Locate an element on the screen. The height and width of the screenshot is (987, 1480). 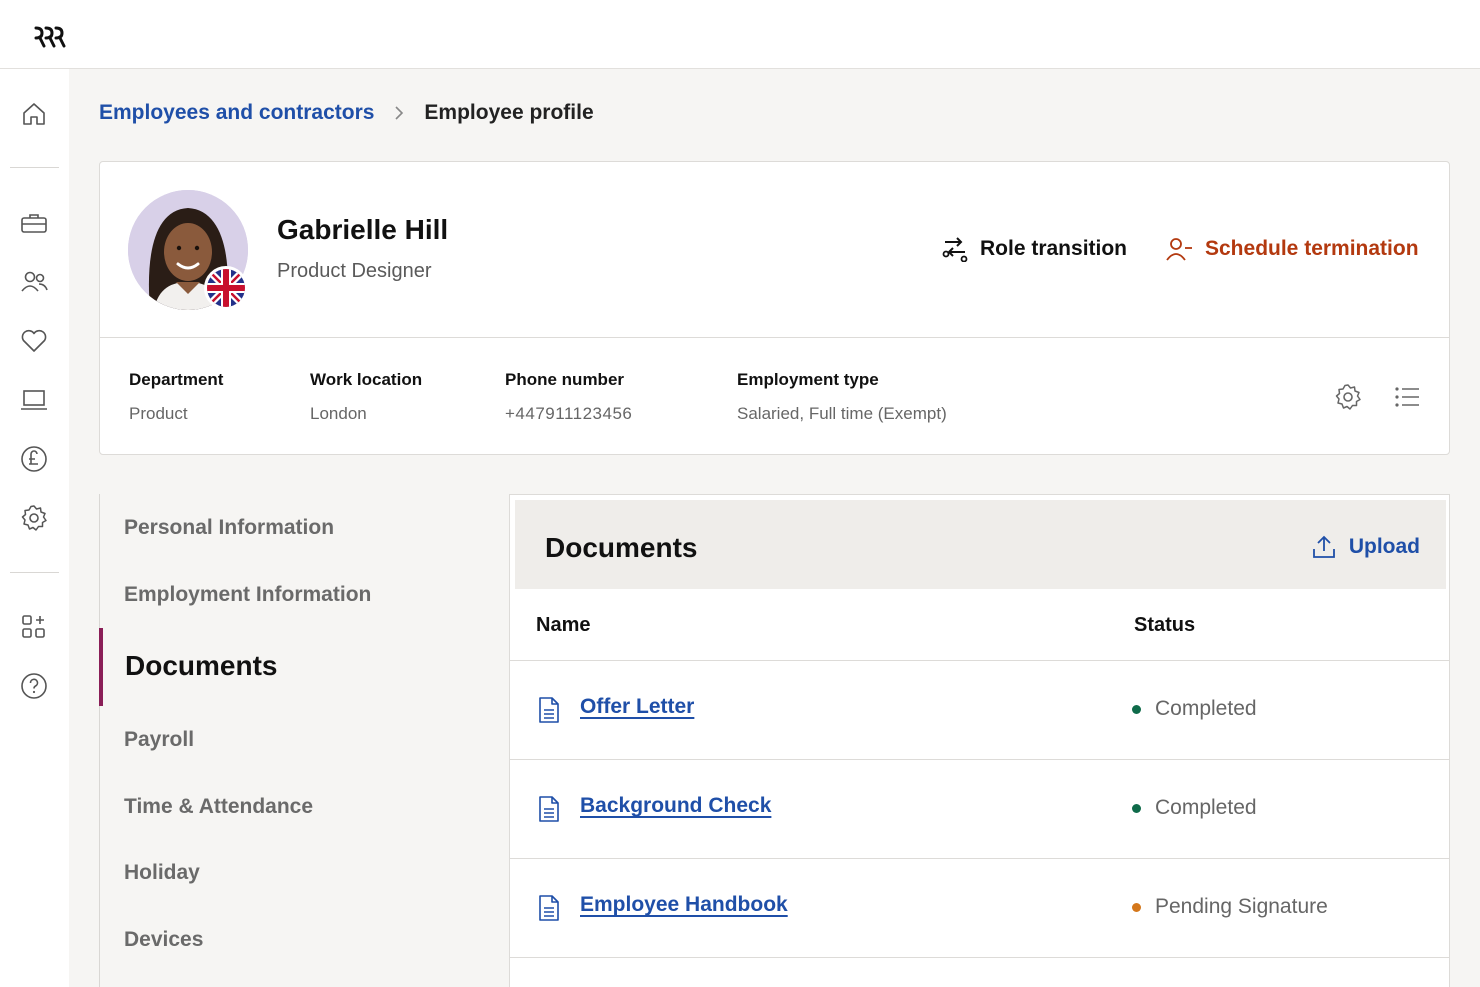
schedule-termination-label: Schedule termination is located at coordinates (1312, 248).